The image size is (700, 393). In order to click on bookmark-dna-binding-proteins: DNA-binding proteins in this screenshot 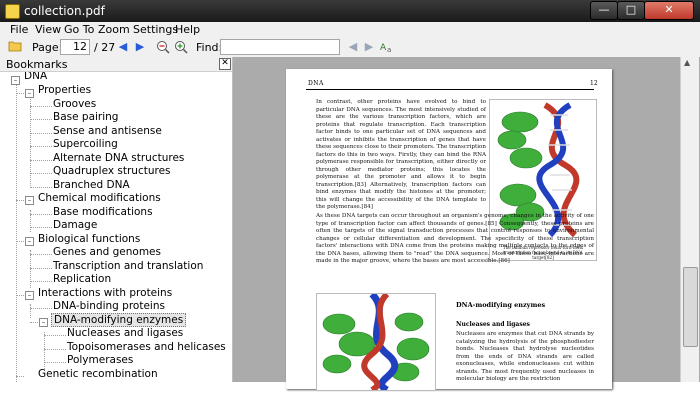, I will do `click(109, 306)`.